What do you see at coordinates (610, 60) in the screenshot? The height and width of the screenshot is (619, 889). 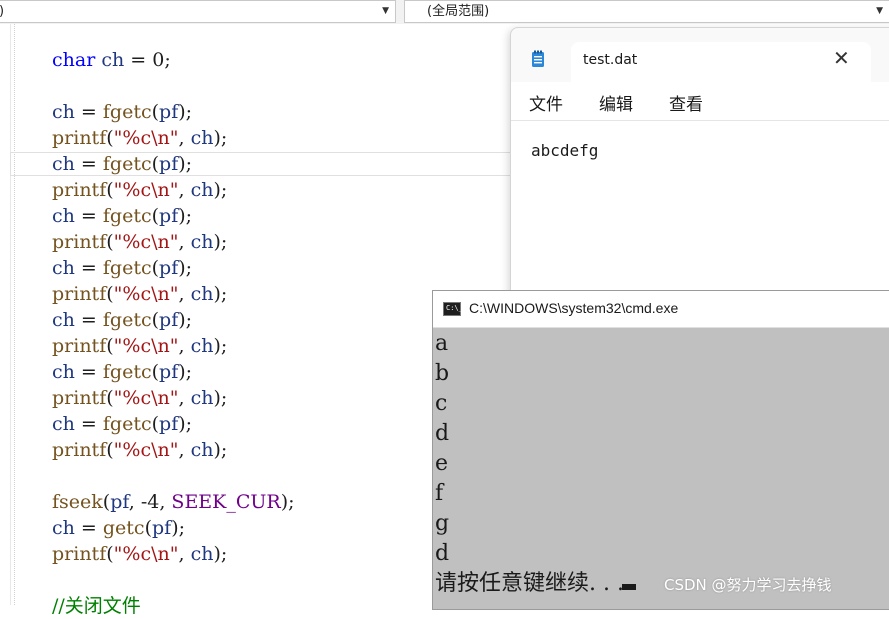 I see `notepad-tab-title: test.dat` at bounding box center [610, 60].